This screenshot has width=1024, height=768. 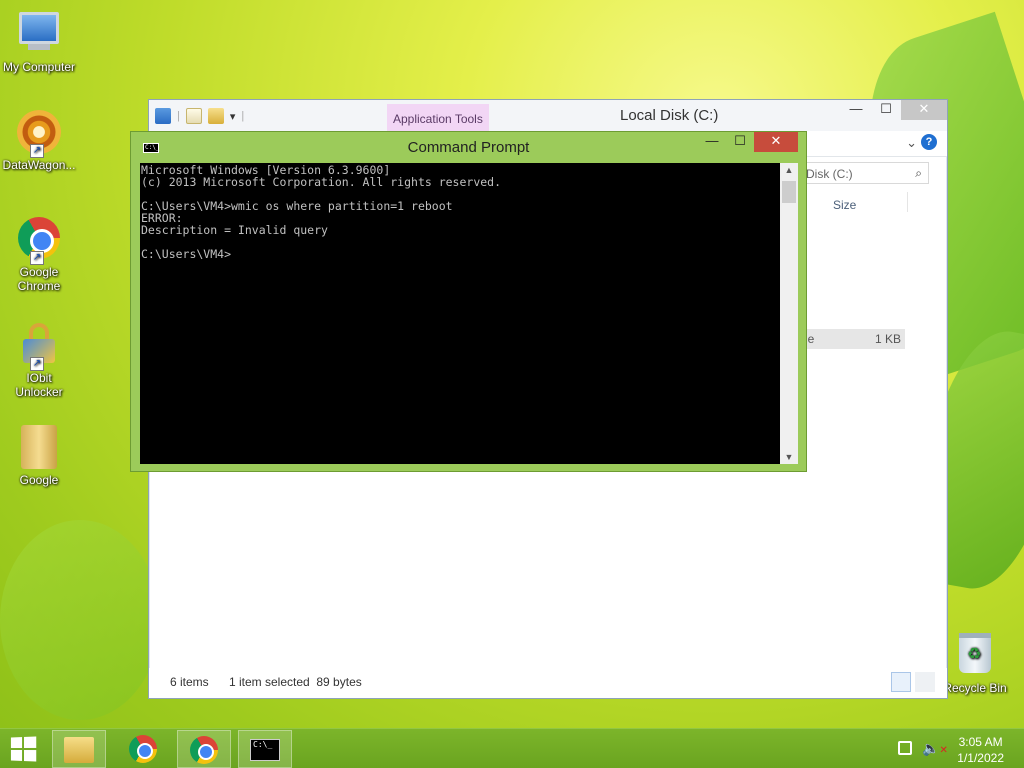 I want to click on desktop-icon-label: IObit Unlocker, so click(x=39, y=385).